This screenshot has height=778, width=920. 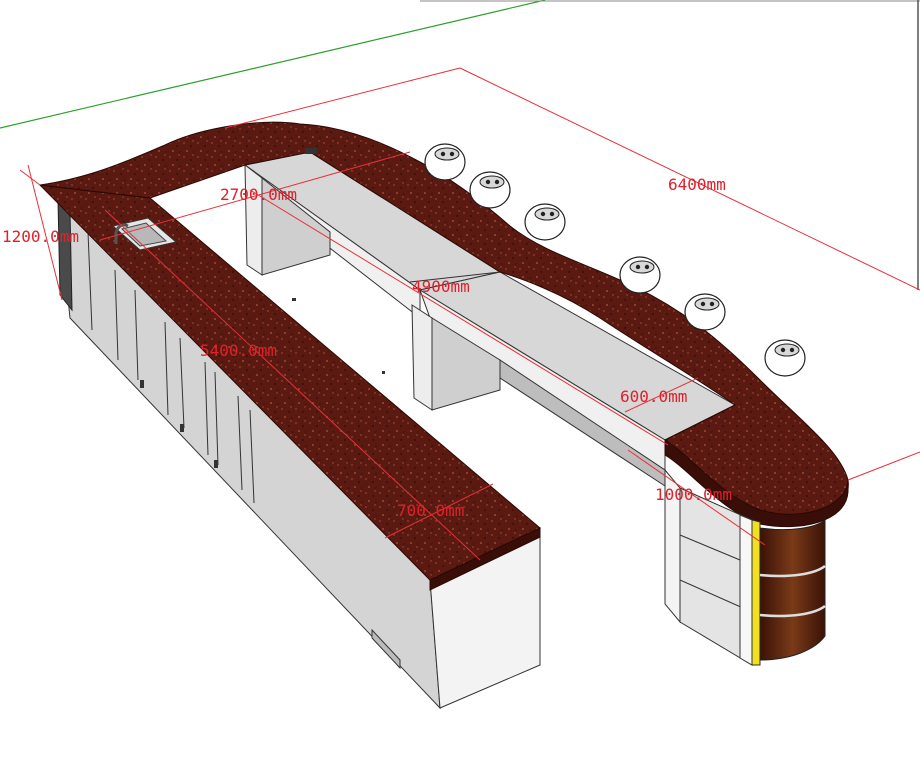 I want to click on green-axis-line, so click(x=273, y=64).